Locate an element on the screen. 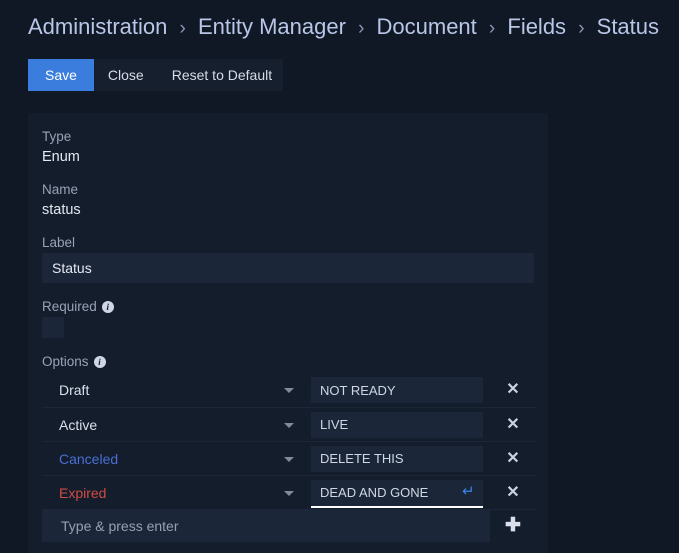 The width and height of the screenshot is (679, 553). name-label: Name is located at coordinates (288, 189).